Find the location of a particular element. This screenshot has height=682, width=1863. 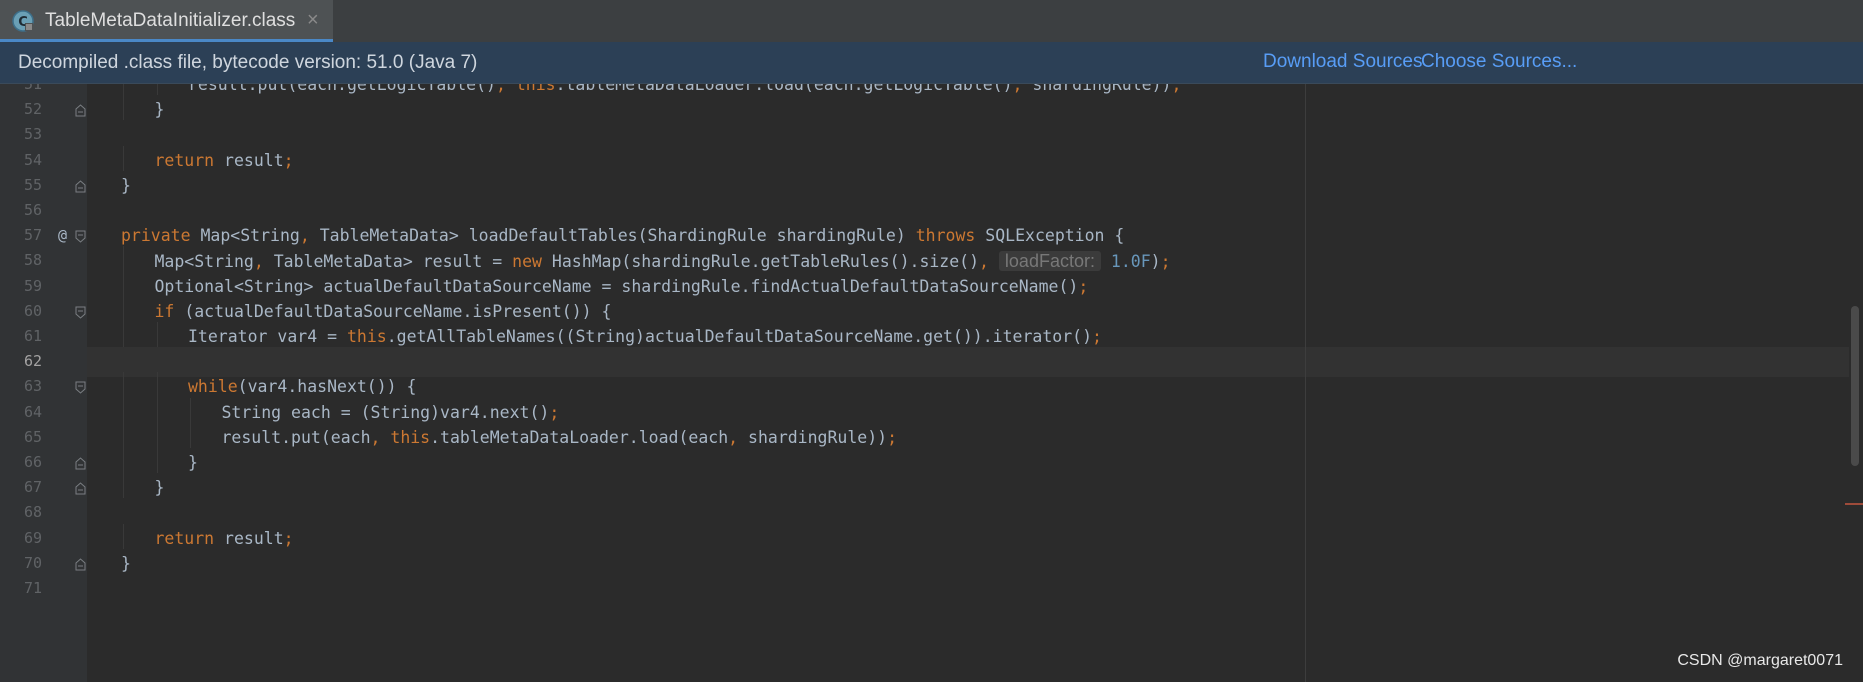

line-number: 56 is located at coordinates (32, 210).